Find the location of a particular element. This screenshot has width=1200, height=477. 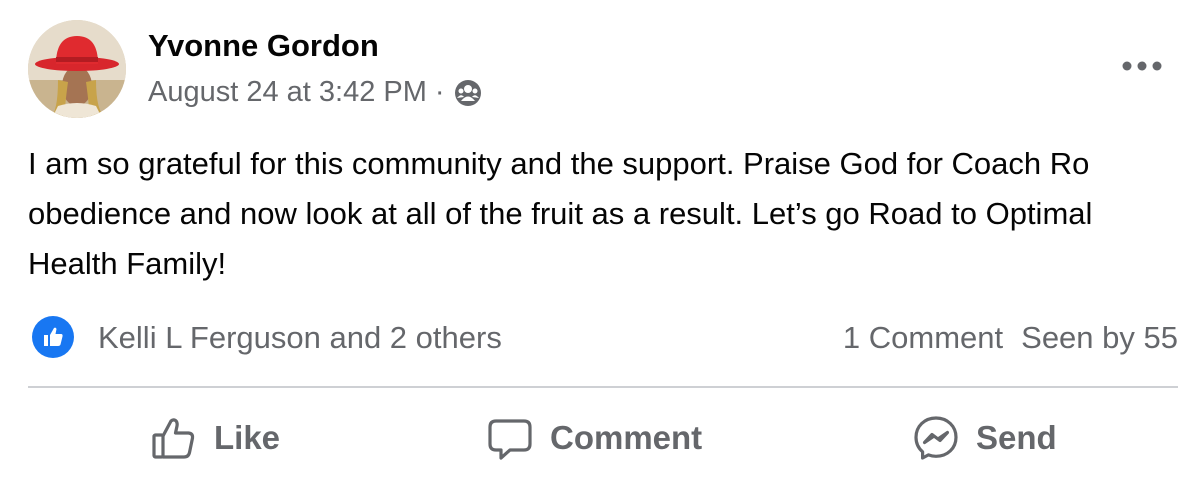

profile-photo-icon is located at coordinates (77, 69).